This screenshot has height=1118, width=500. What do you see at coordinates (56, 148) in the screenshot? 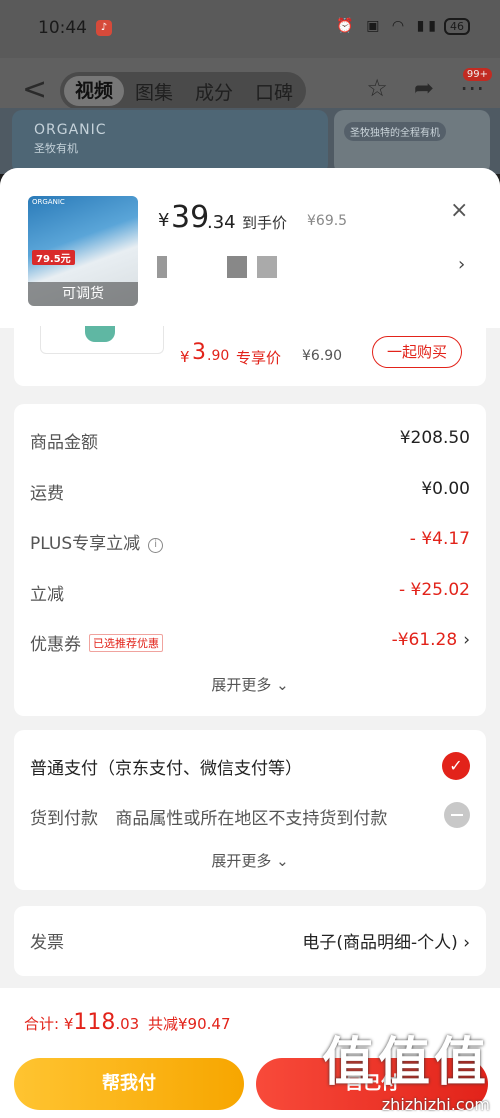
I see `banner-brand-cn: 圣牧有机` at bounding box center [56, 148].